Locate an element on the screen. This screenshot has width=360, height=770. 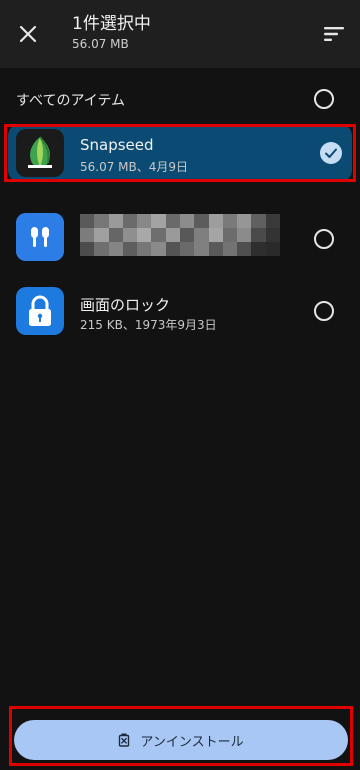
bottom-action-area: アンインストール is located at coordinates (180, 735).